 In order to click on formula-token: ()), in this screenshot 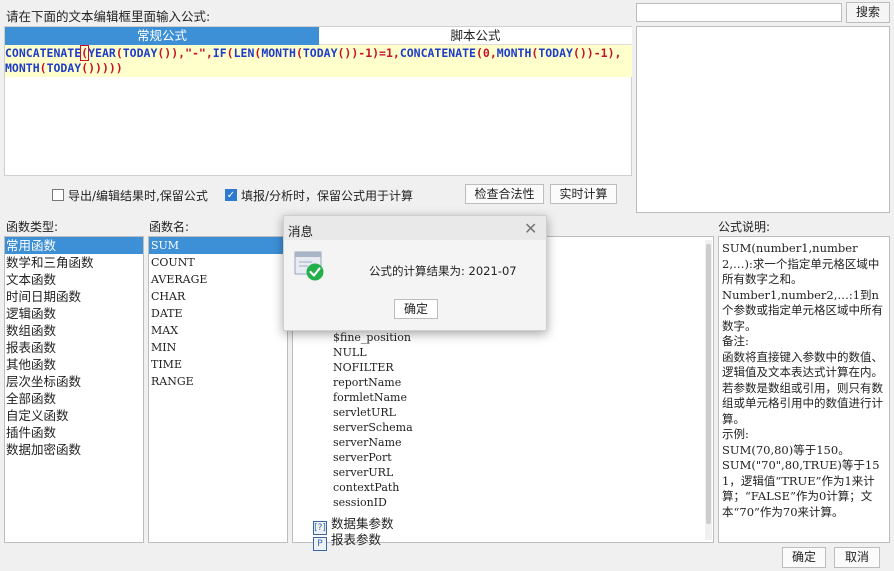, I will do `click(171, 53)`.